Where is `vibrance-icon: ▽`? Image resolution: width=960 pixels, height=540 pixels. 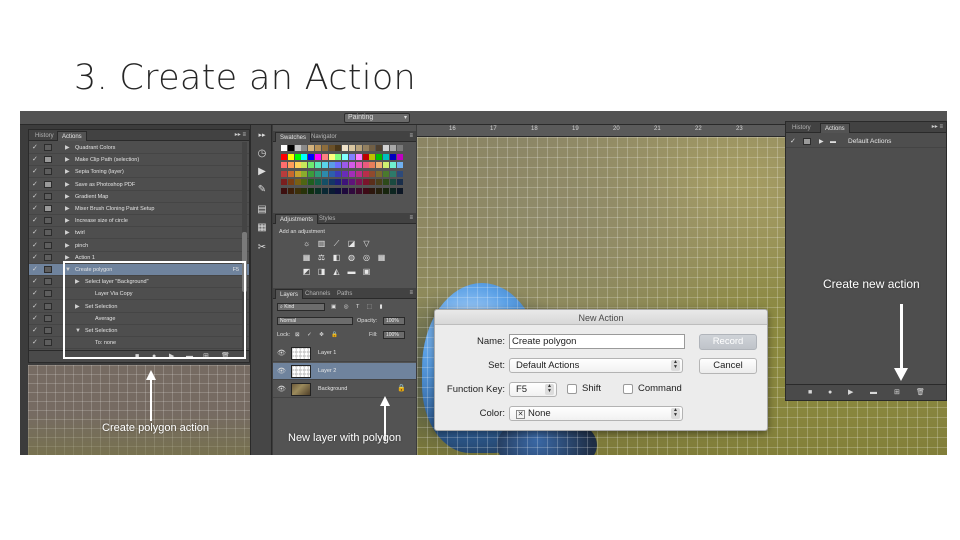 vibrance-icon: ▽ is located at coordinates (366, 244).